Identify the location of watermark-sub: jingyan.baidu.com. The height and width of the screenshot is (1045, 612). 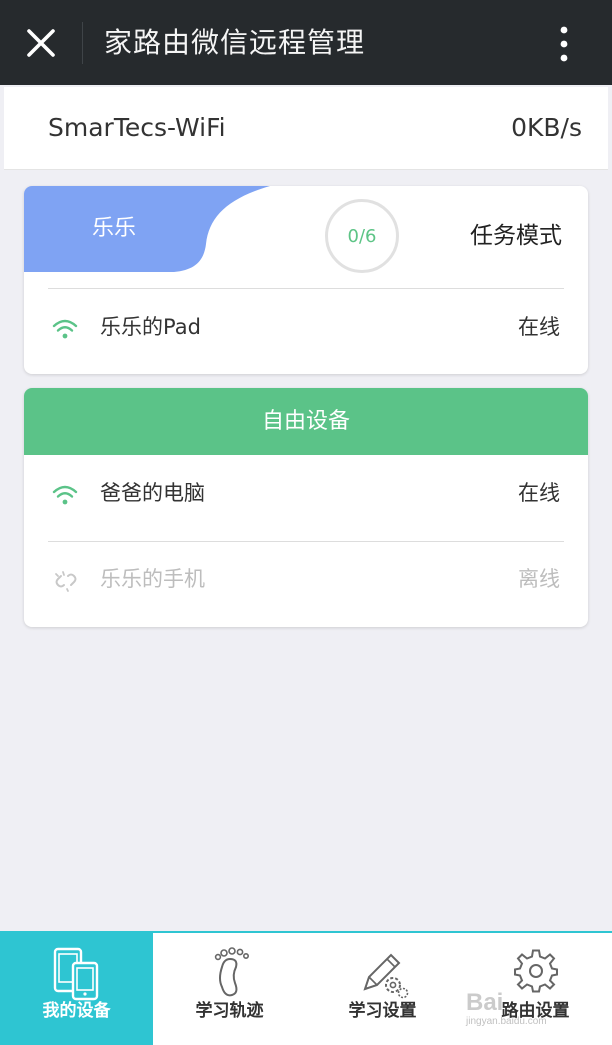
(506, 1021).